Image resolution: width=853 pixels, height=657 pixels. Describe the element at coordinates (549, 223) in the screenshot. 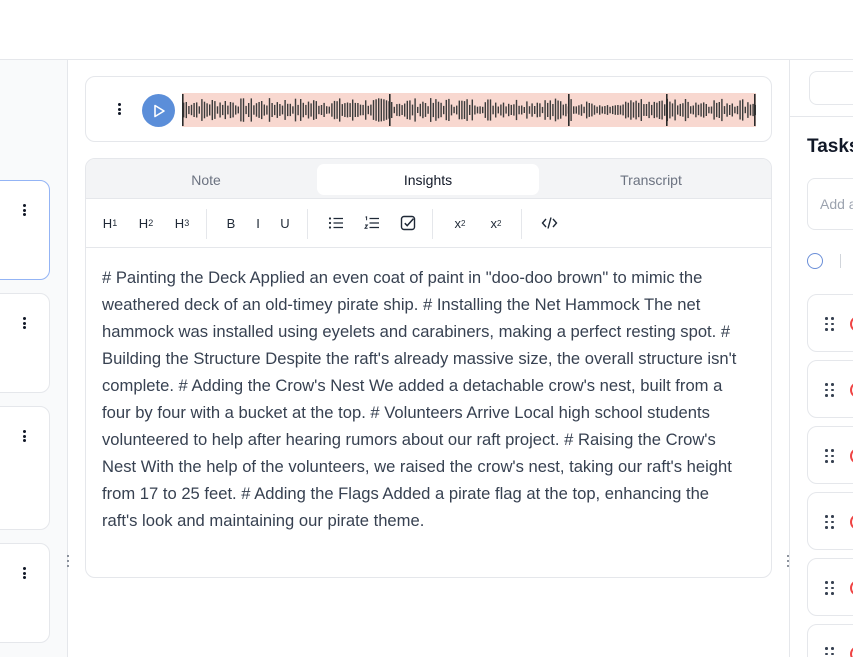

I see `code-button` at that location.